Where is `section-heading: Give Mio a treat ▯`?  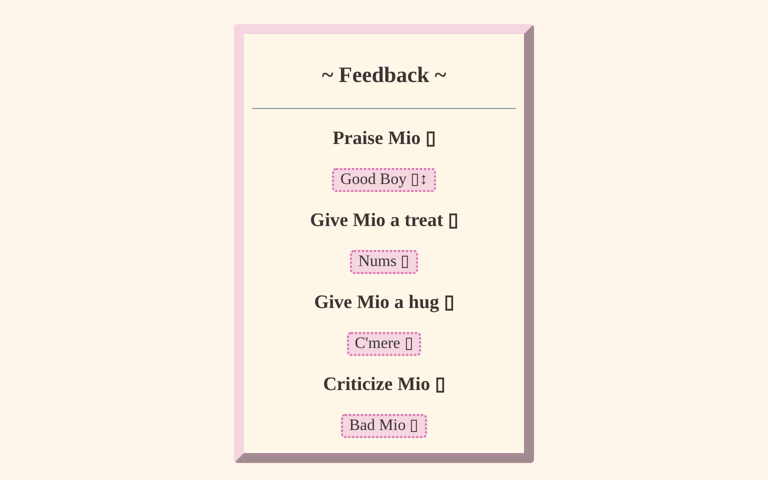 section-heading: Give Mio a treat ▯ is located at coordinates (384, 221).